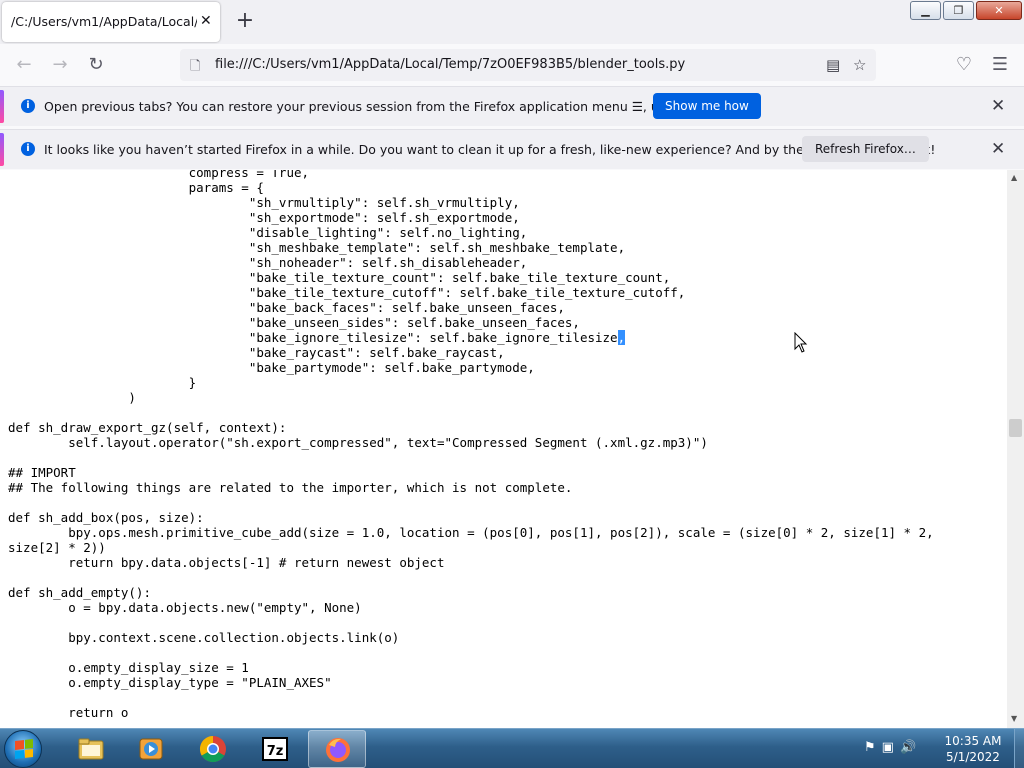  I want to click on scroll-down-icon: ▼, so click(1014, 718).